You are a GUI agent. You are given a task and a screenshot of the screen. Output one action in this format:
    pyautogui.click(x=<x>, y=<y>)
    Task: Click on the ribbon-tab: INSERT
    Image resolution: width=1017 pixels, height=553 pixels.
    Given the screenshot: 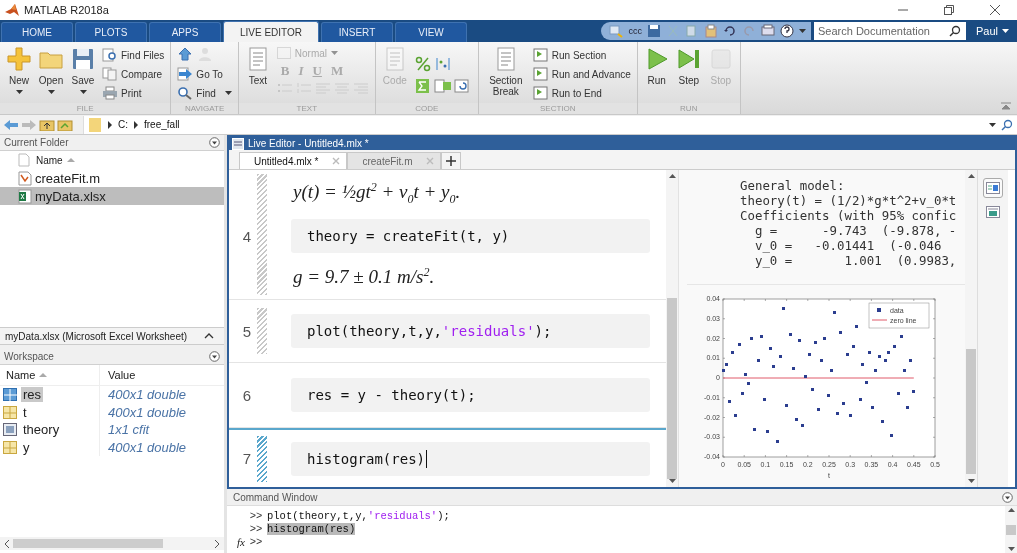 What is the action you would take?
    pyautogui.click(x=357, y=32)
    